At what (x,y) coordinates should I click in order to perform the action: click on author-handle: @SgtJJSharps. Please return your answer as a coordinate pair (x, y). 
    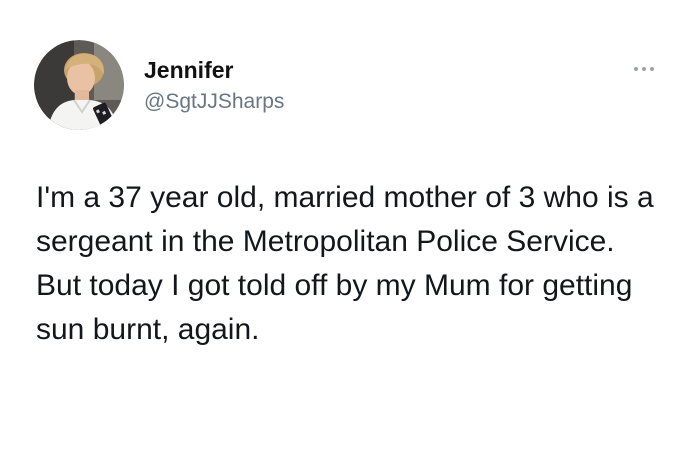
    Looking at the image, I should click on (214, 102).